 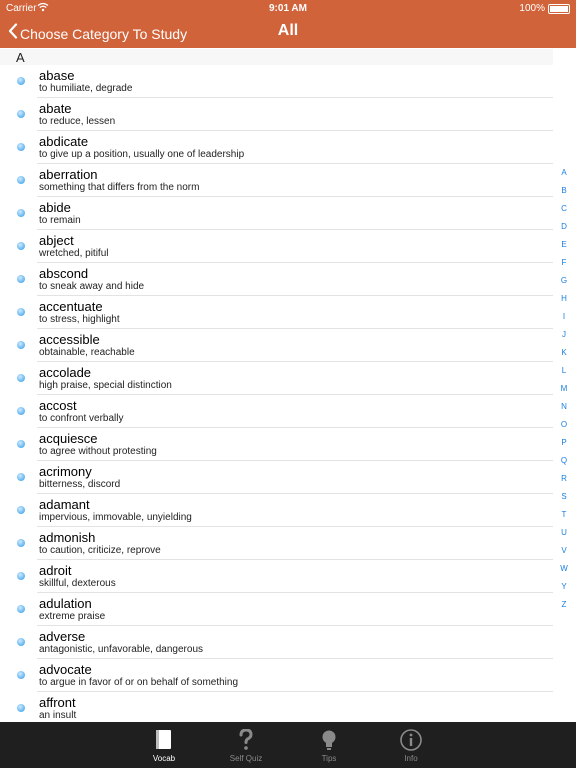 I want to click on list-item: abscond to sneak away and hide, so click(x=276, y=279).